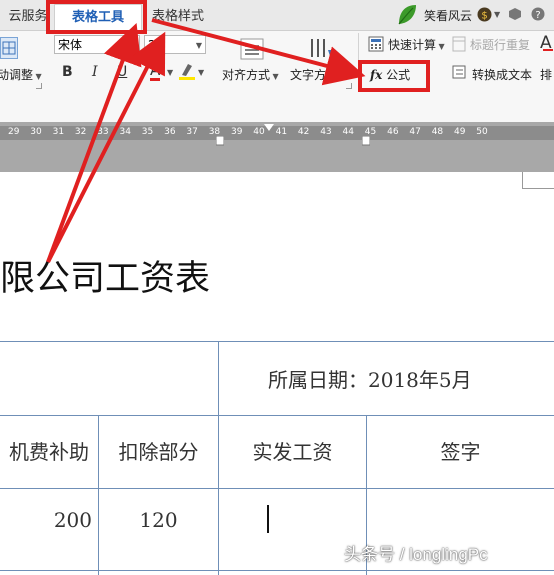 The image size is (554, 575). What do you see at coordinates (97, 44) in the screenshot?
I see `font-name-select: 宋体` at bounding box center [97, 44].